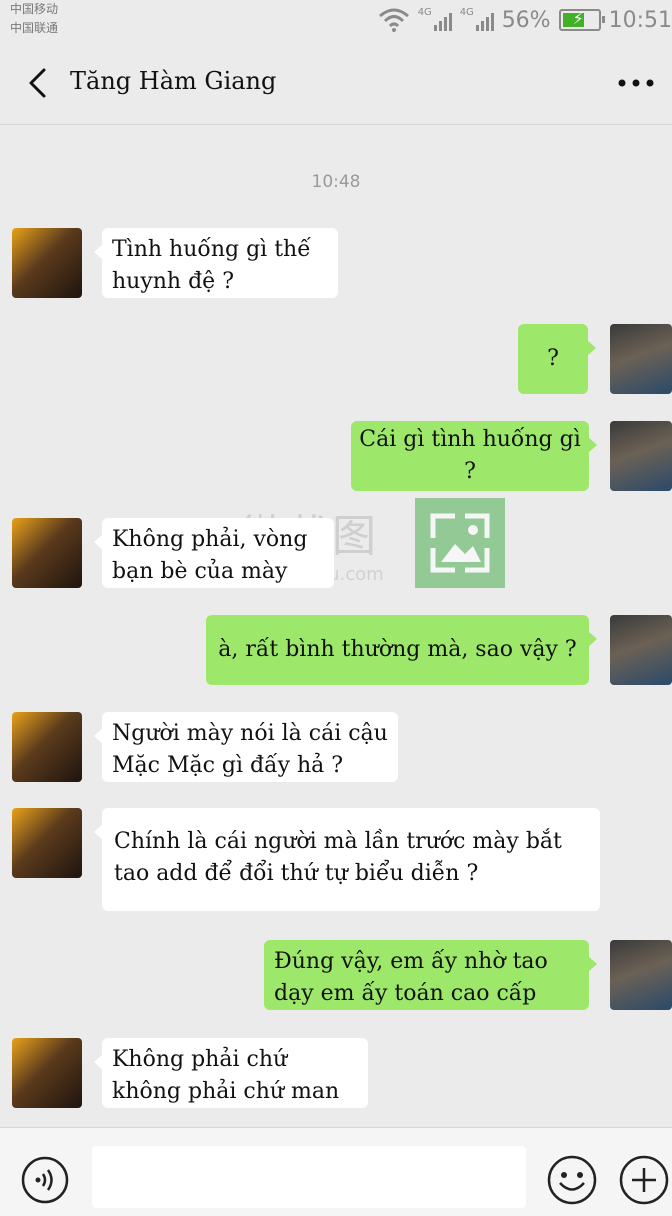 The height and width of the screenshot is (1216, 672). I want to click on message-bubble-received: Tình huống gì thế huynh đệ ?, so click(216, 263).